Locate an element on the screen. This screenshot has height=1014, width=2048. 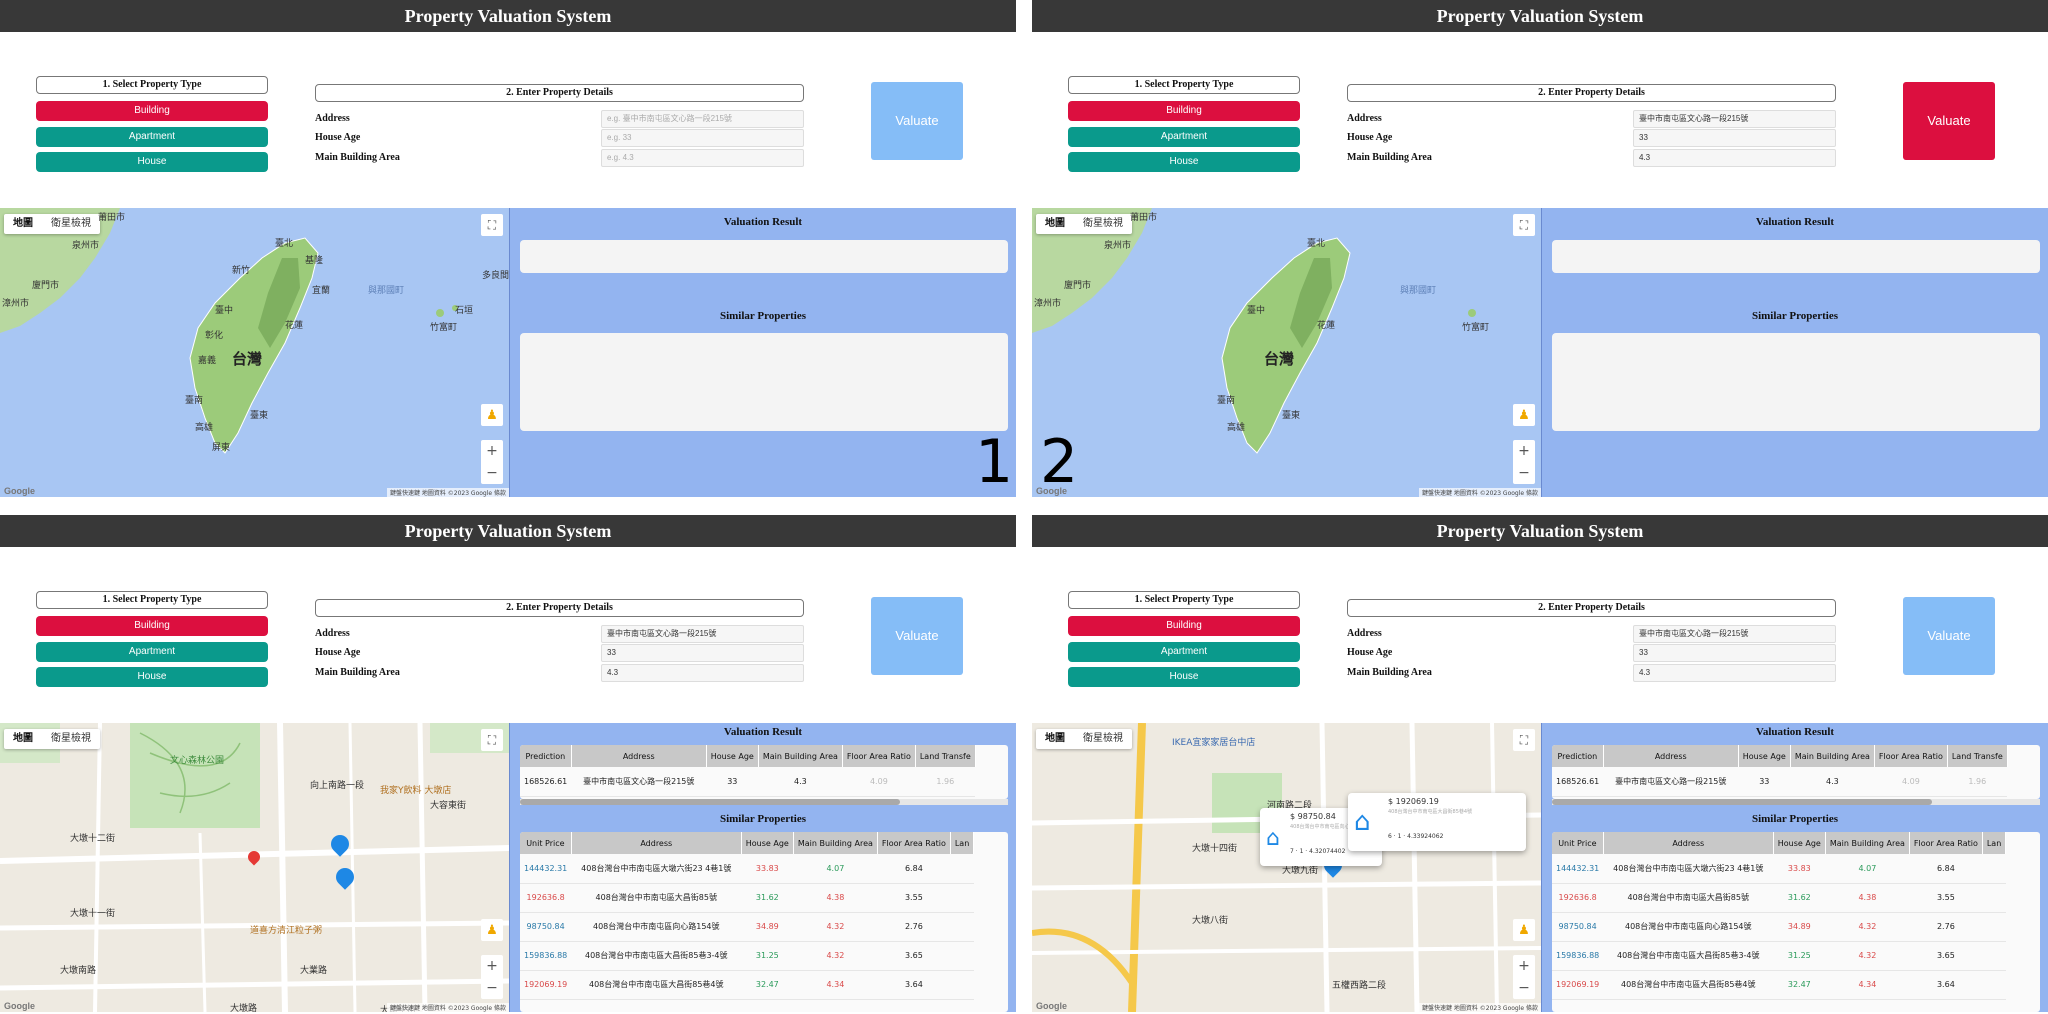
google-logo: Google is located at coordinates (19, 491).